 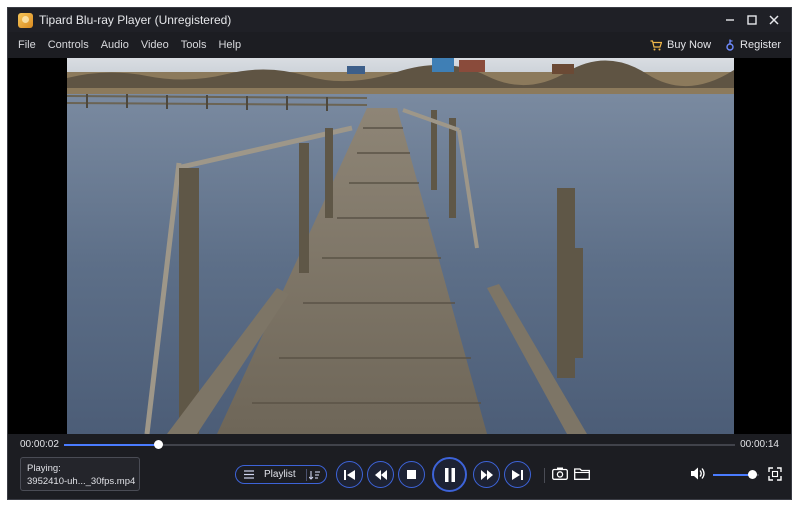 What do you see at coordinates (155, 45) in the screenshot?
I see `menu-video: Video` at bounding box center [155, 45].